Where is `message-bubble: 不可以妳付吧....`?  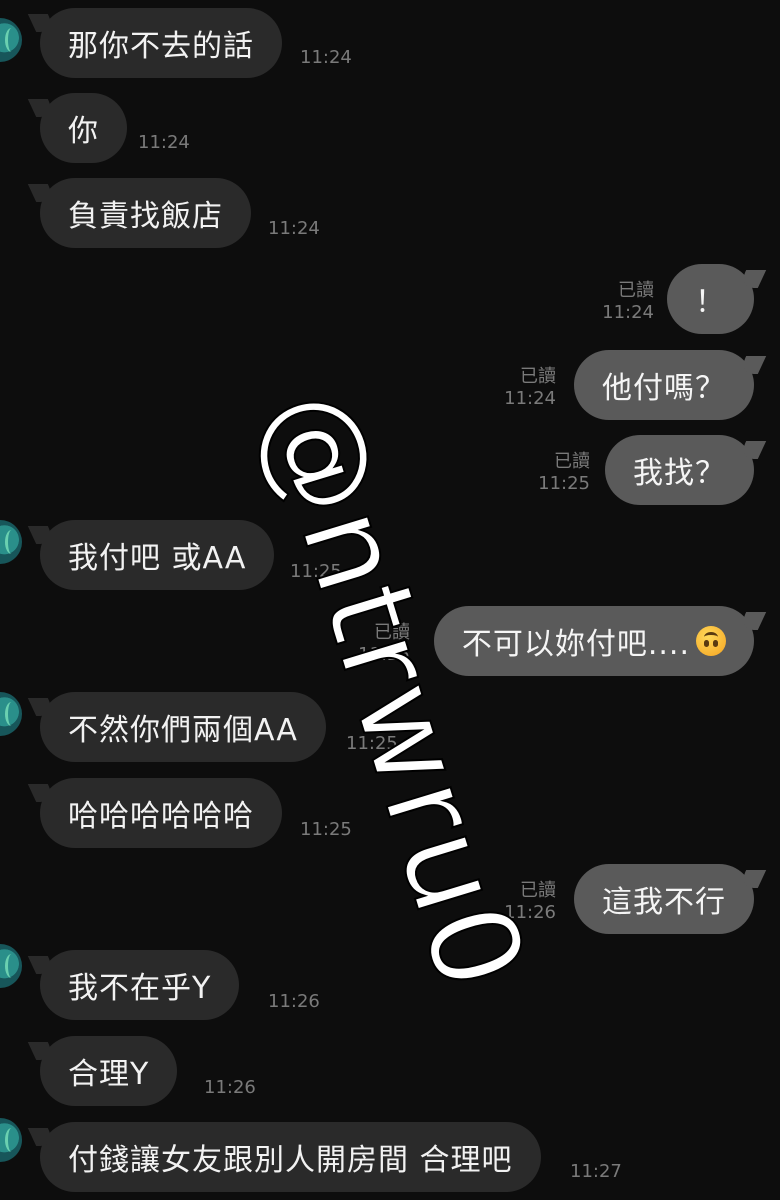 message-bubble: 不可以妳付吧.... is located at coordinates (593, 641).